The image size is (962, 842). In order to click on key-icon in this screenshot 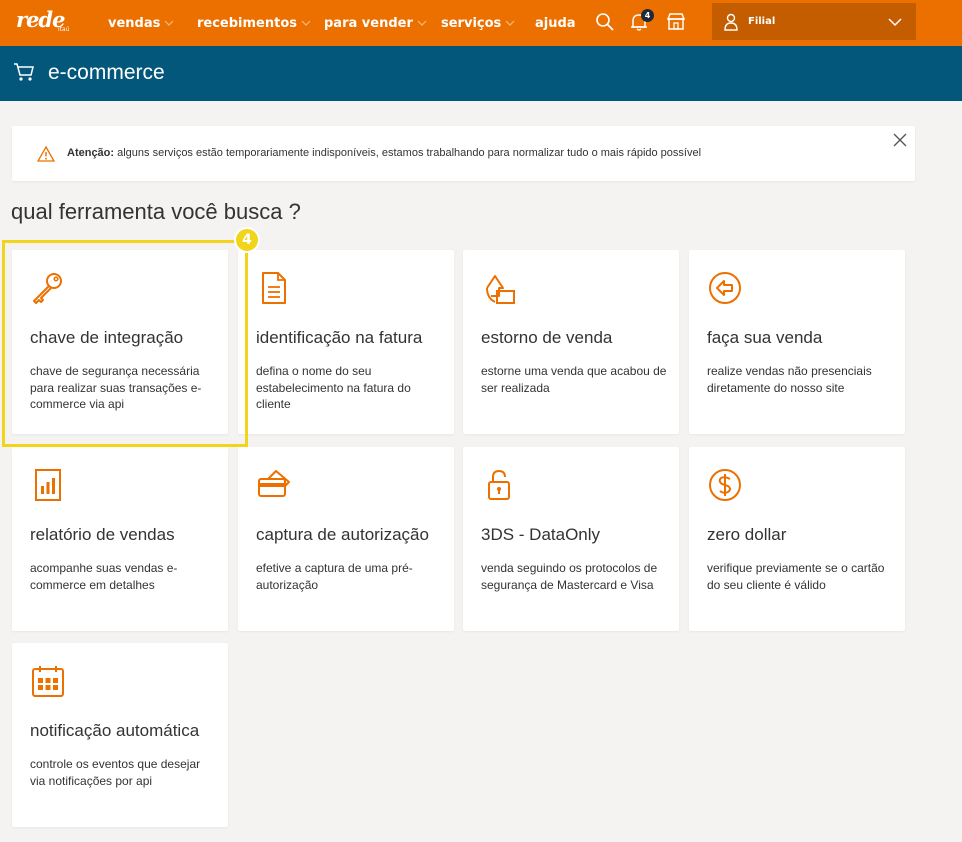, I will do `click(47, 288)`.